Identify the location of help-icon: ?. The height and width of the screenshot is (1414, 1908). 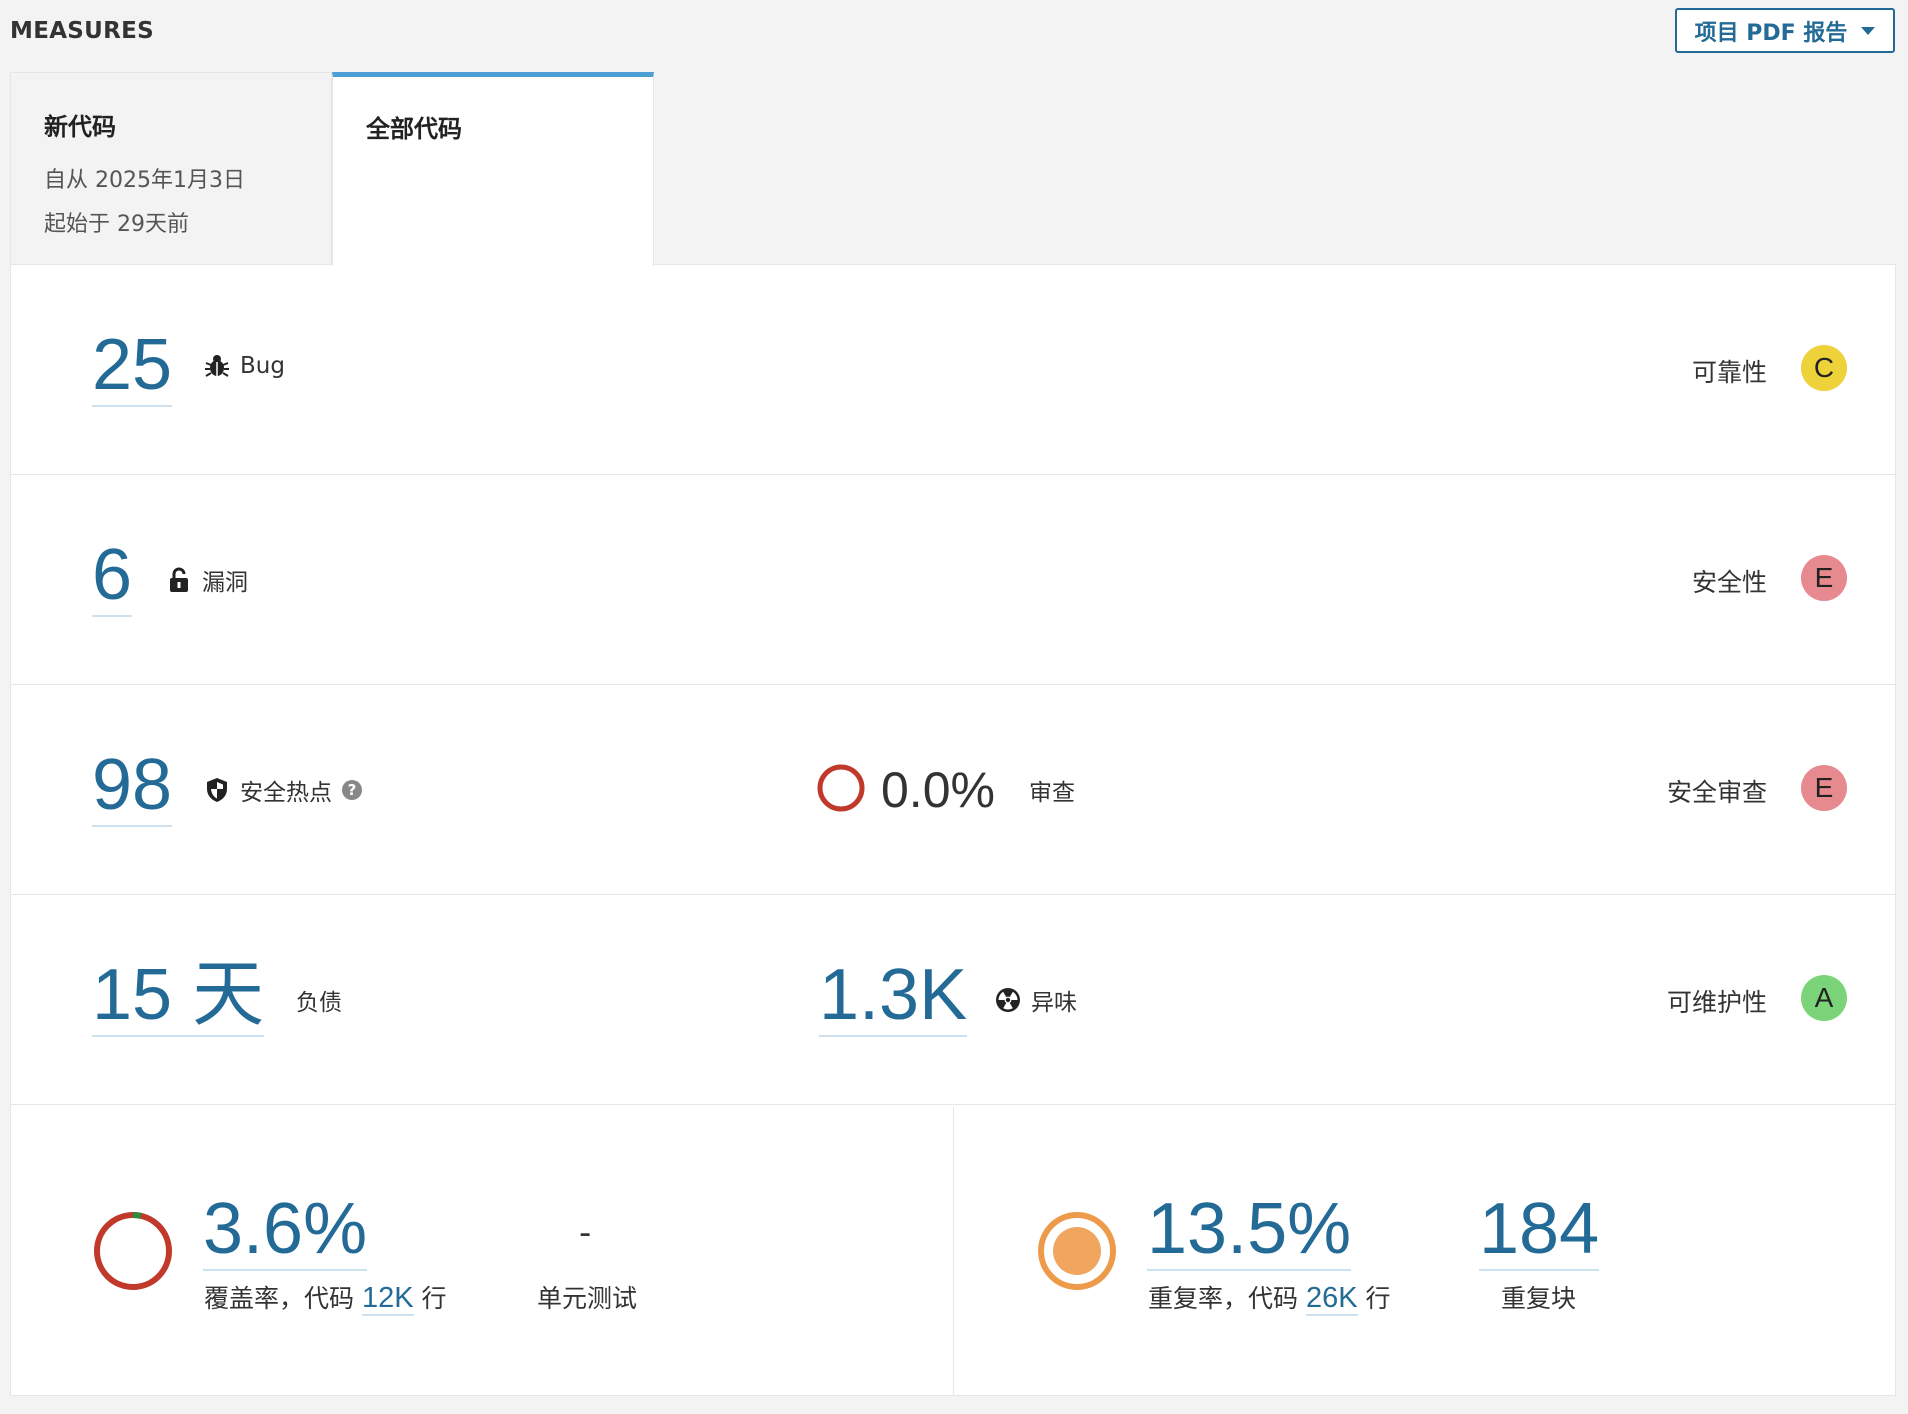
(352, 790).